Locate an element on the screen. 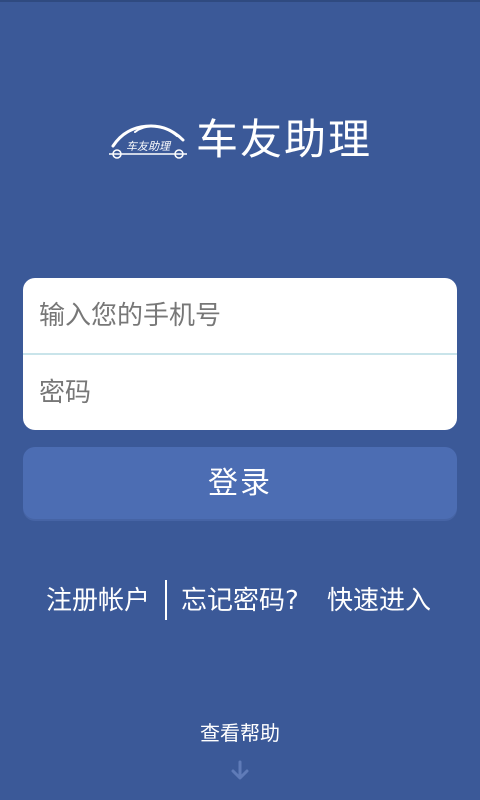  arrow-down-icon is located at coordinates (240, 771).